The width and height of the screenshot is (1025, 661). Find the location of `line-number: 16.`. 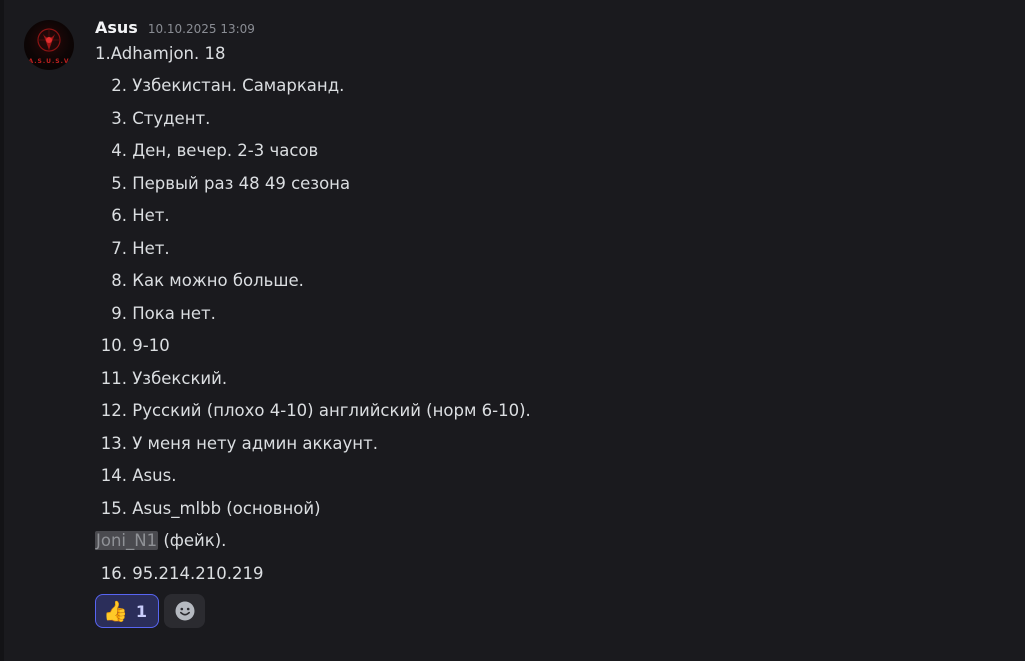

line-number: 16. is located at coordinates (113, 573).